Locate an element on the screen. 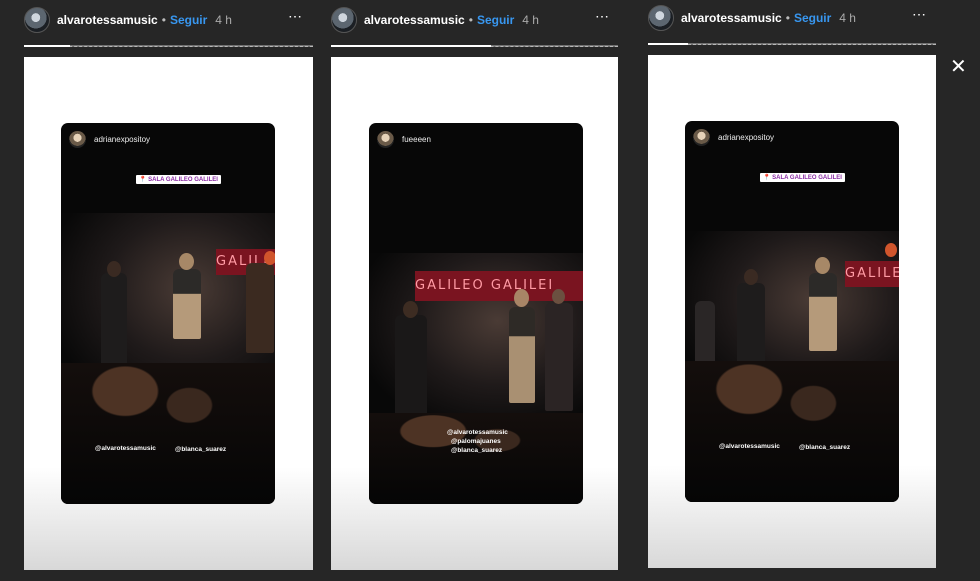  guitarist-head is located at coordinates (410, 309).